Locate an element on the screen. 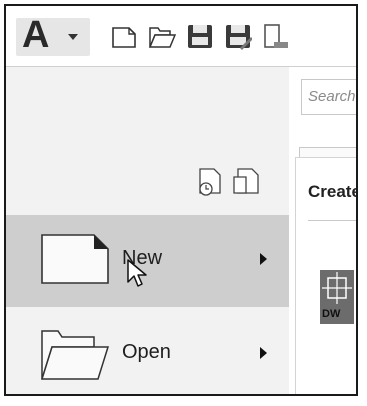  chevron-down-icon is located at coordinates (73, 37).